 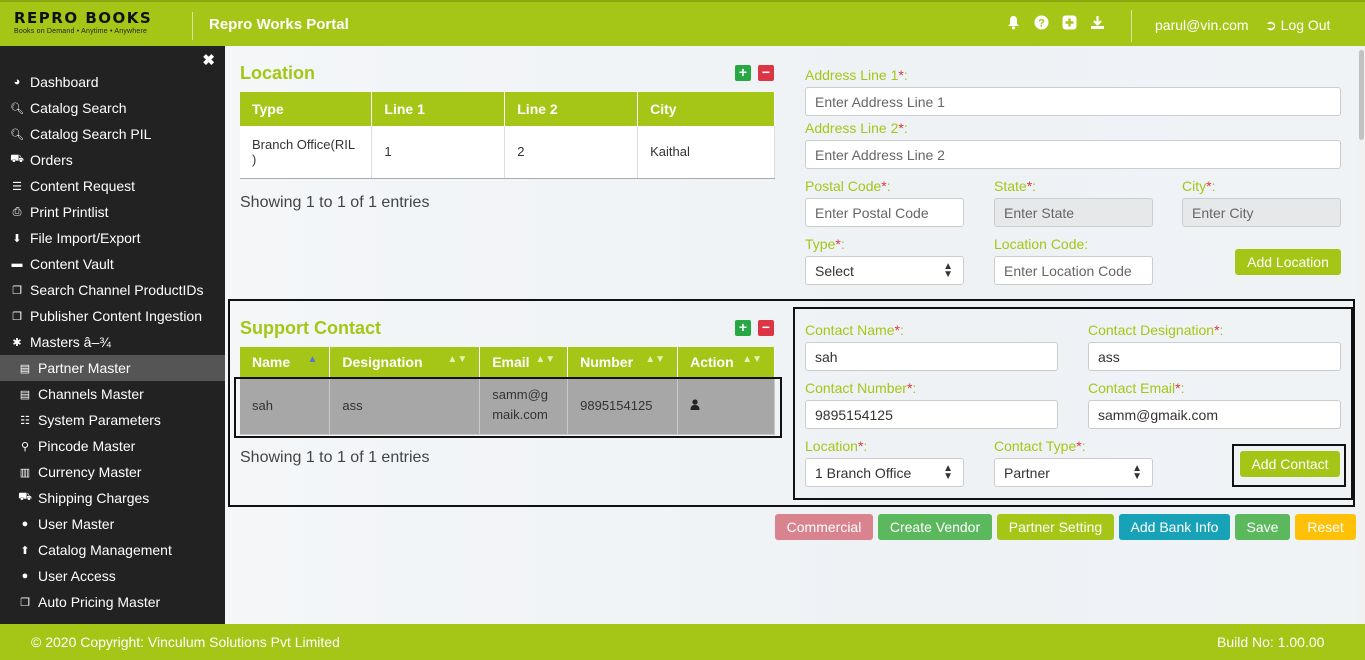 What do you see at coordinates (706, 152) in the screenshot?
I see `location-cell-city: Kaithal` at bounding box center [706, 152].